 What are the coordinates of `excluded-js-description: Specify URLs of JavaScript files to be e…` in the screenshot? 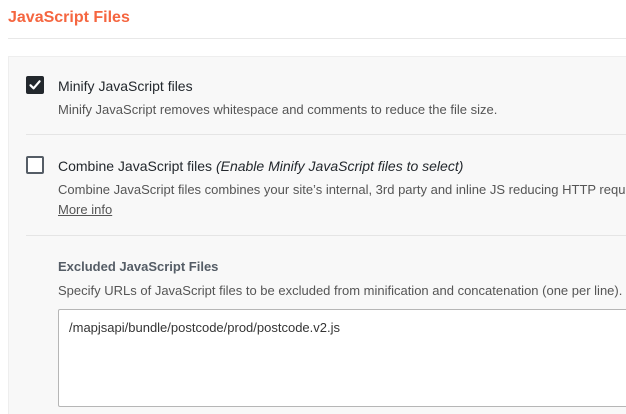 It's located at (340, 290).